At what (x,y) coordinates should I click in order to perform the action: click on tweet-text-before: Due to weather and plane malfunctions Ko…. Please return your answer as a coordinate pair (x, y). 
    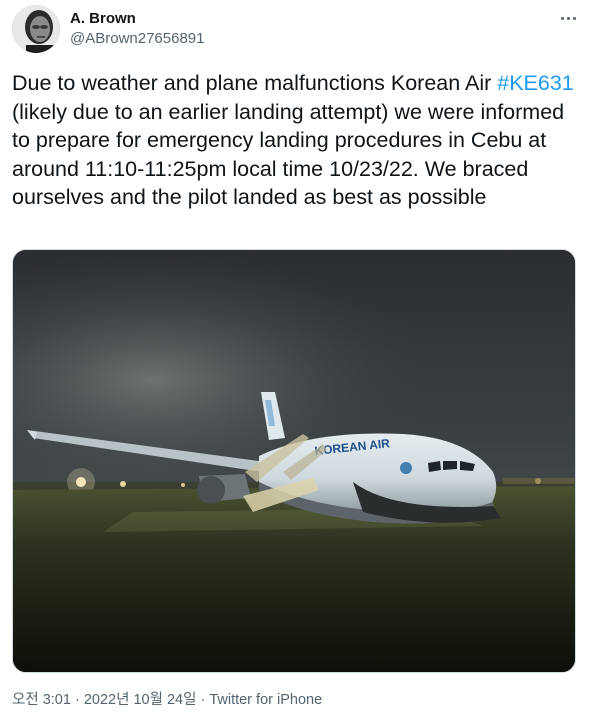
    Looking at the image, I should click on (255, 83).